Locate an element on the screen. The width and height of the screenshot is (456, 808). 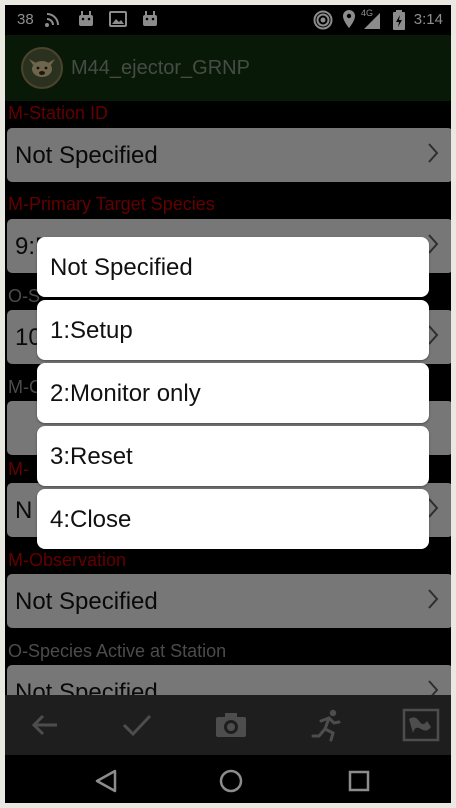
option-label: 4:Close is located at coordinates (91, 519).